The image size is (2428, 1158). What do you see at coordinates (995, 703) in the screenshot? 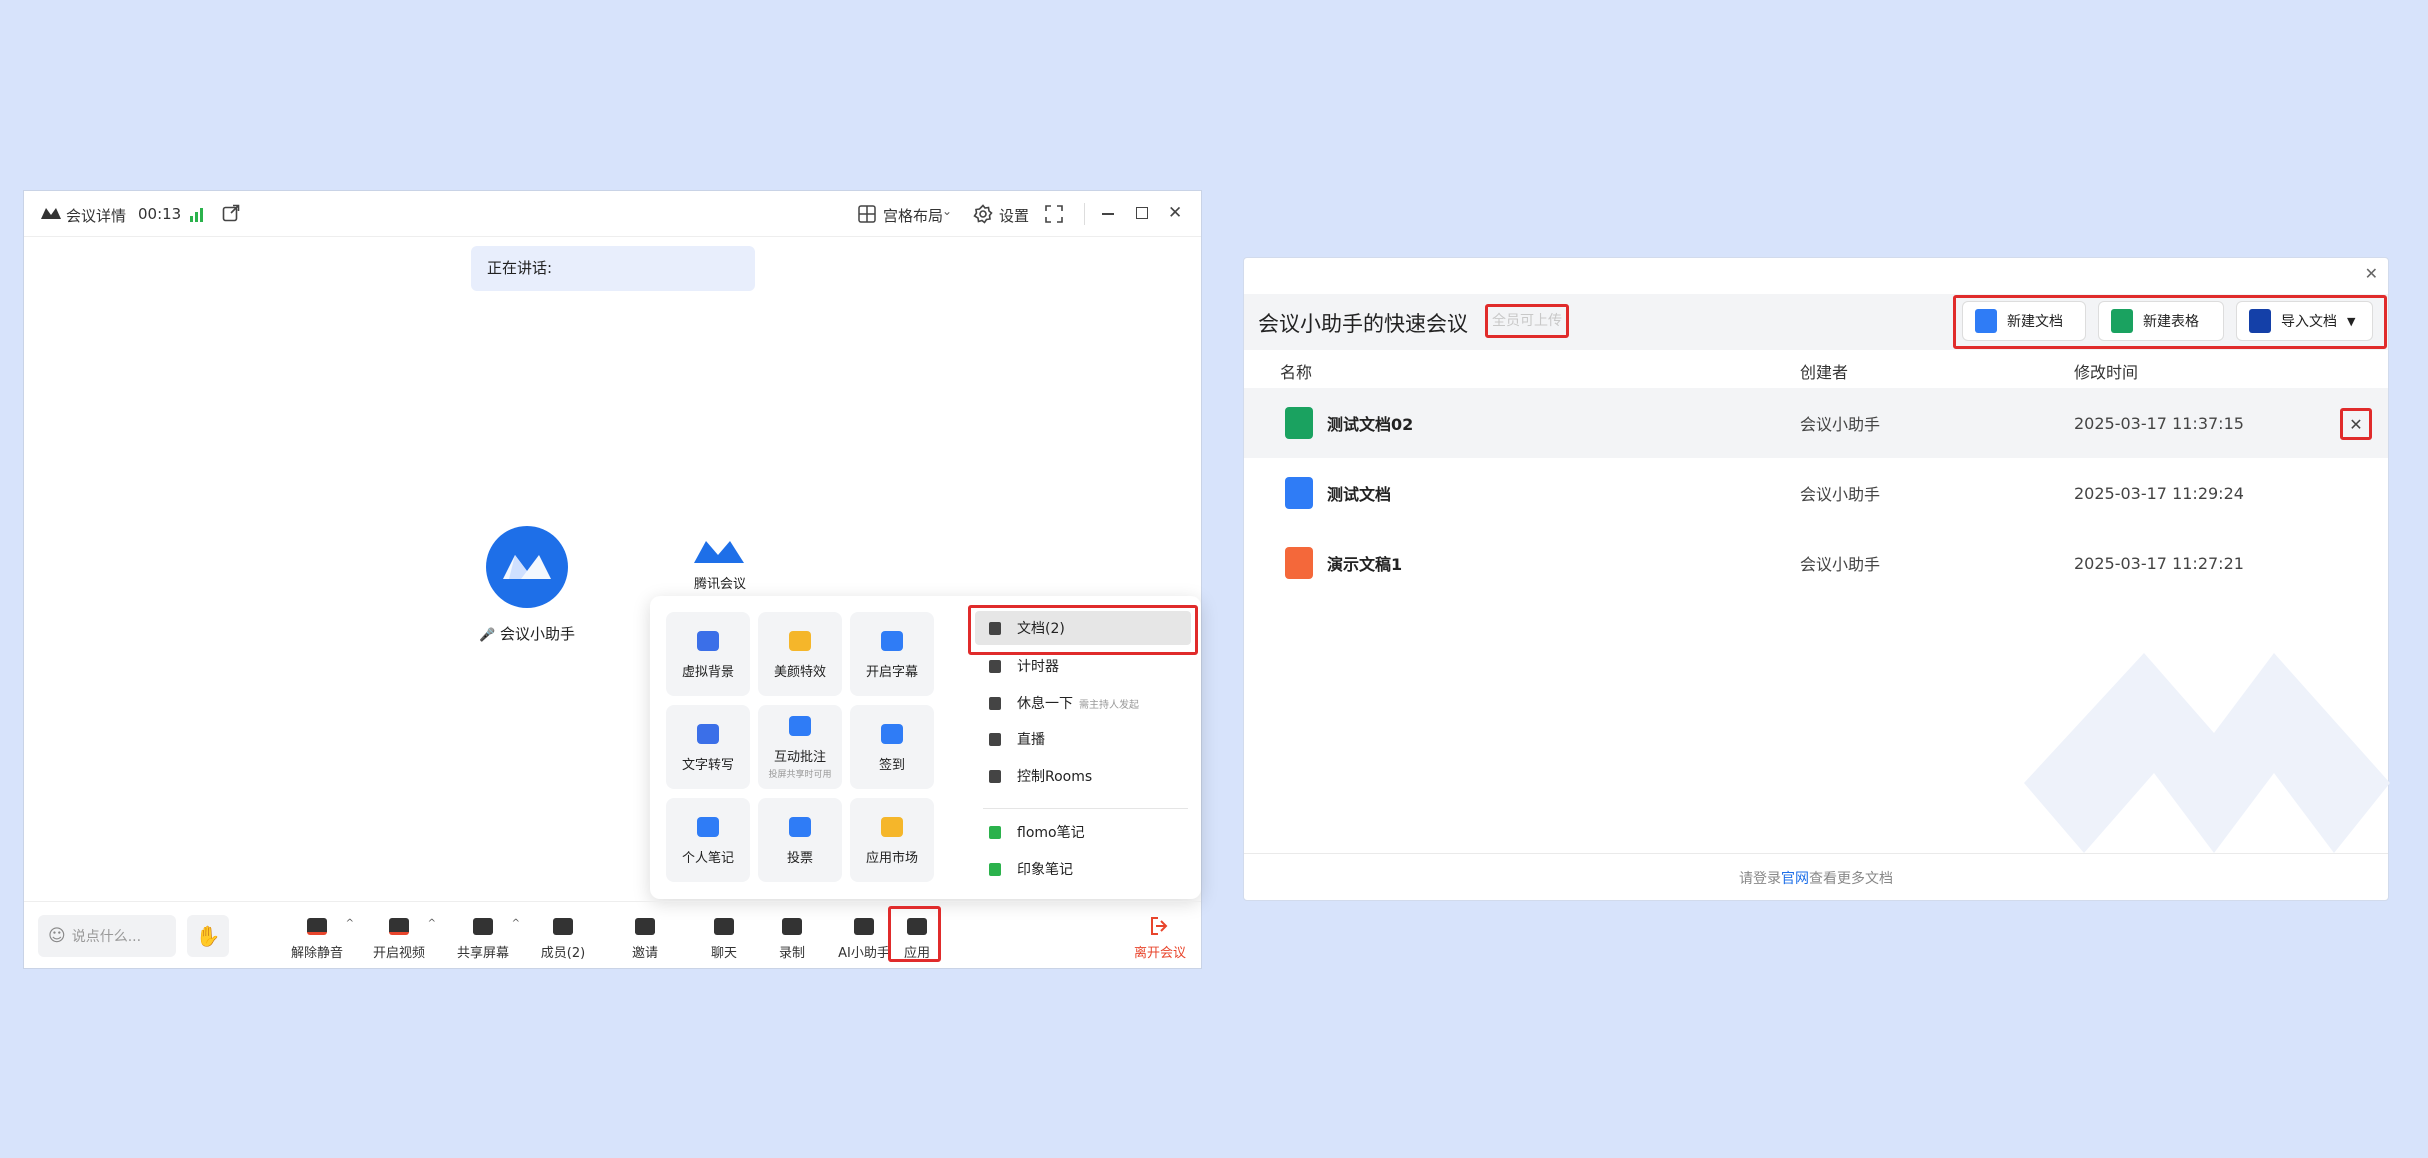
I see `coffee-icon` at bounding box center [995, 703].